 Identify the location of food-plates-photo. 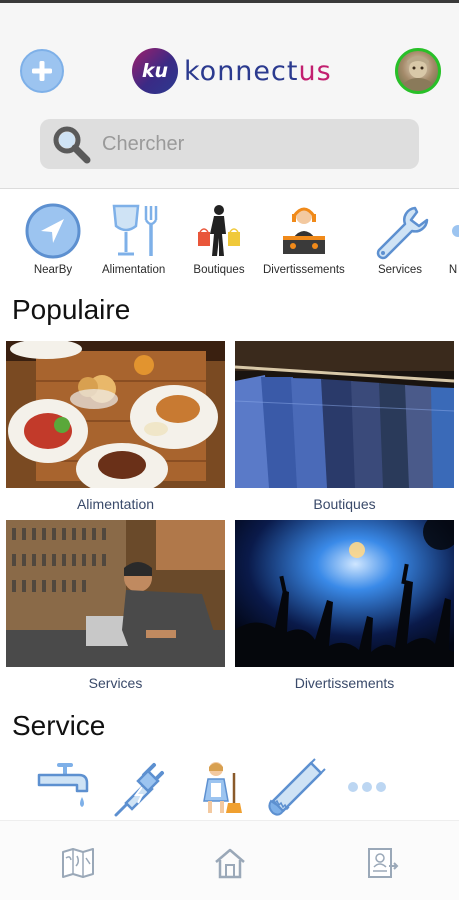
(115, 414).